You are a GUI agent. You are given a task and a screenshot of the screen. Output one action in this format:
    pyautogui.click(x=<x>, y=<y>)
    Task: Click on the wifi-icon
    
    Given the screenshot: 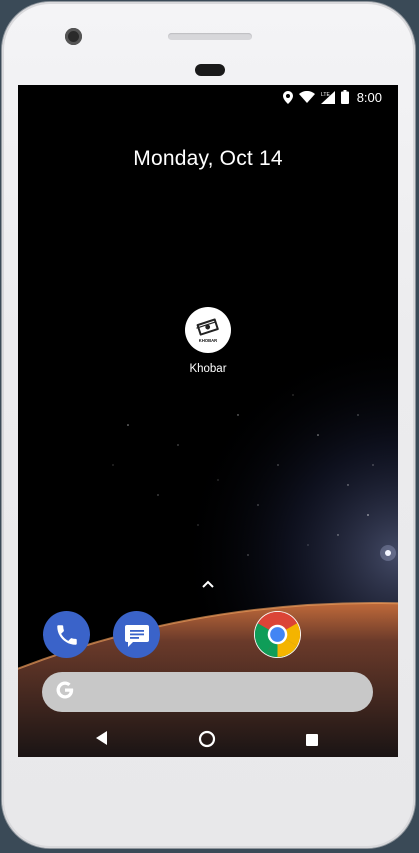 What is the action you would take?
    pyautogui.click(x=306, y=97)
    